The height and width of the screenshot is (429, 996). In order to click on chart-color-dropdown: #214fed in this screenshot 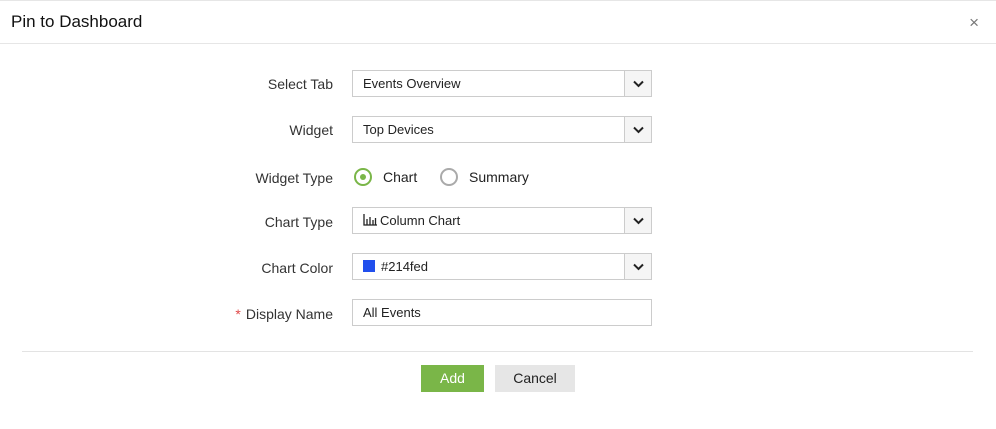, I will do `click(502, 266)`.